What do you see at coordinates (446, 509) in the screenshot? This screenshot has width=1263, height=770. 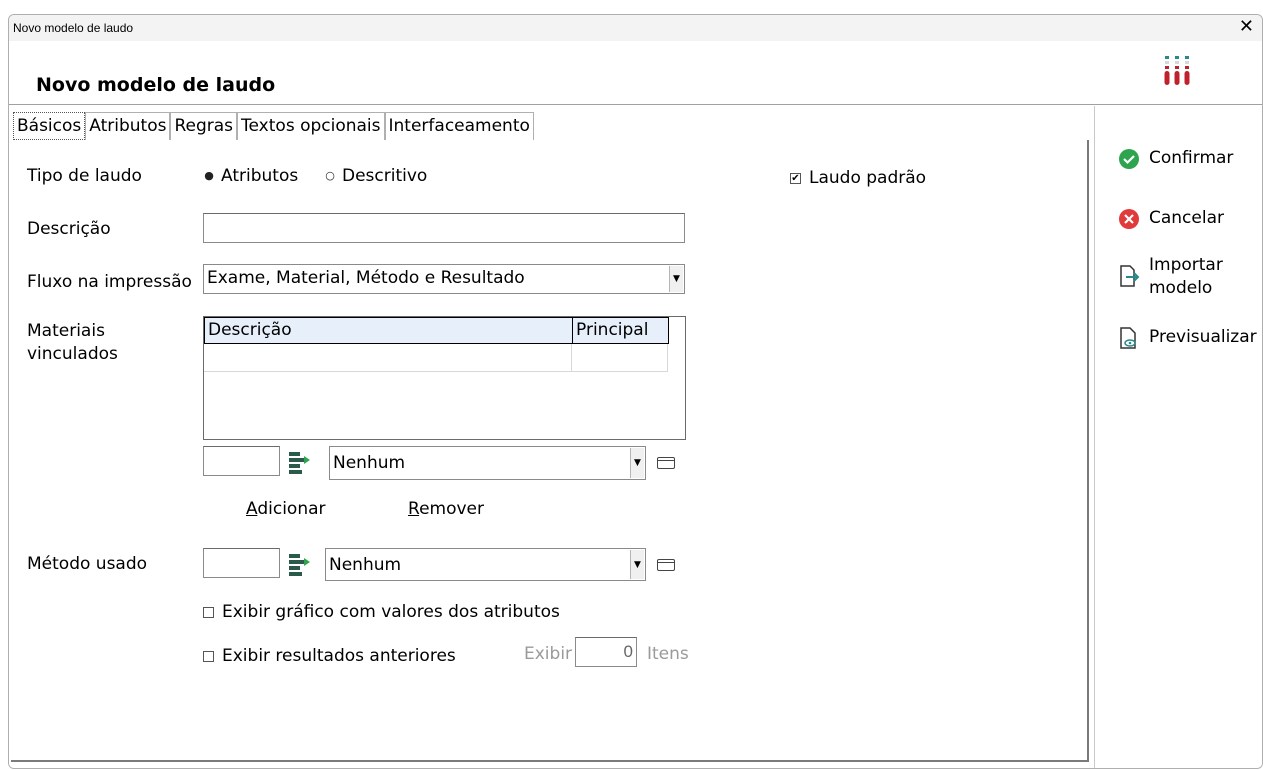 I see `remover-button: Remover` at bounding box center [446, 509].